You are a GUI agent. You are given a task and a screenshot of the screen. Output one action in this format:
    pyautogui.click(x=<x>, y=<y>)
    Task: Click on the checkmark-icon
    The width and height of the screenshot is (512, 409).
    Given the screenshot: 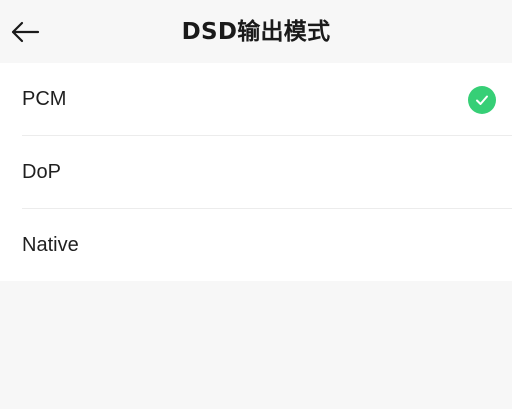 What is the action you would take?
    pyautogui.click(x=482, y=100)
    